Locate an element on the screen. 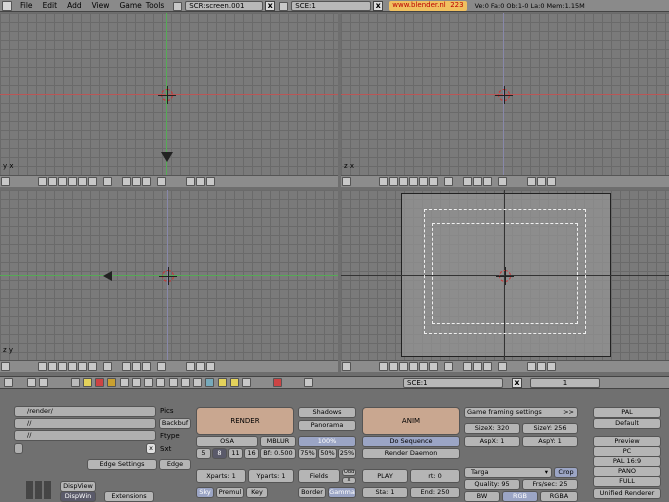 This screenshot has height=502, width=669. physics-buttons-icon is located at coordinates (210, 382).